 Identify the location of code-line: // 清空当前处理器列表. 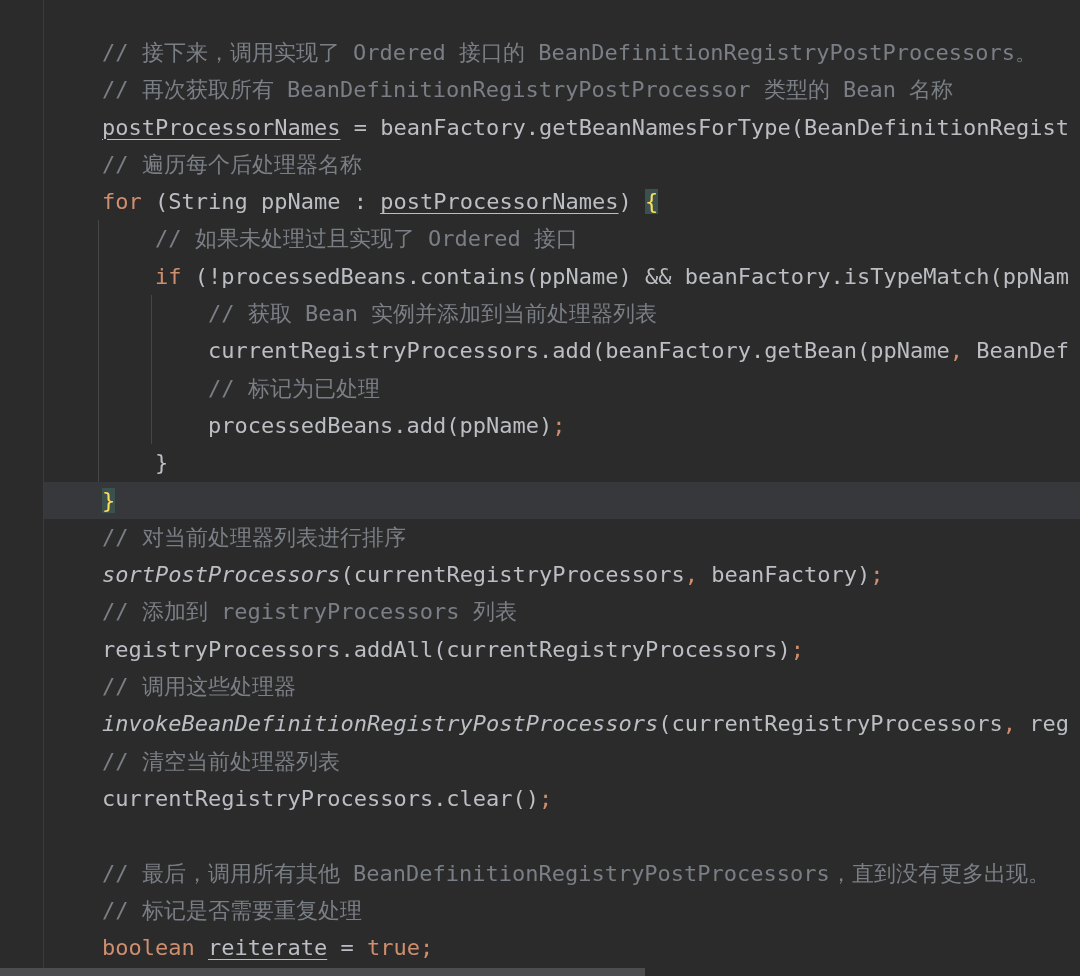
(221, 761).